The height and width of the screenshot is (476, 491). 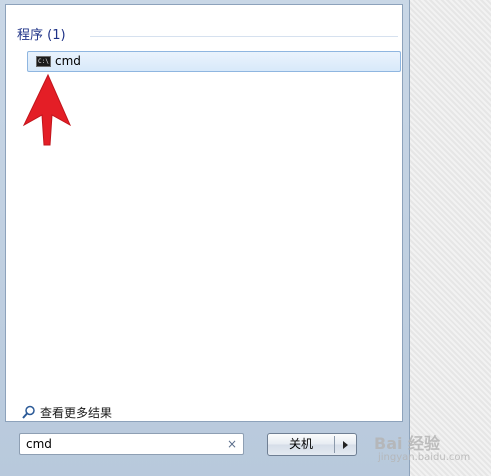 I want to click on cmd-icon-text: C:\, so click(x=43, y=61).